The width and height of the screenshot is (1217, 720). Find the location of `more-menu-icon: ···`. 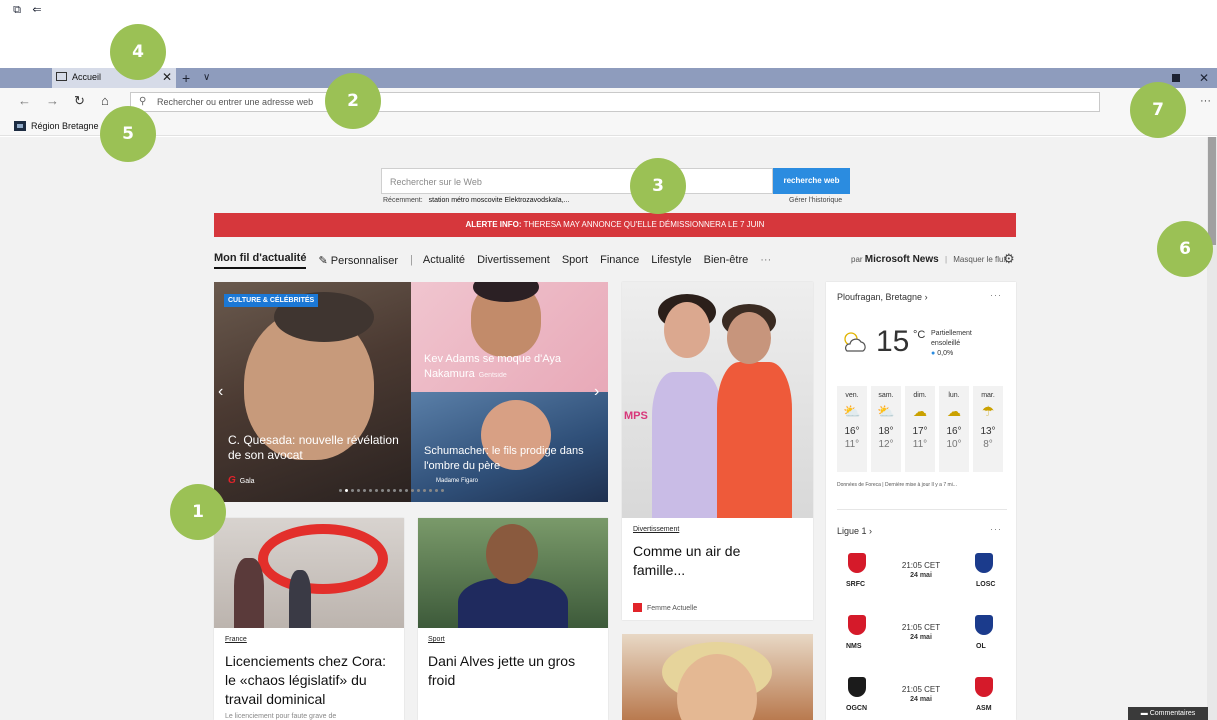

more-menu-icon: ··· is located at coordinates (1205, 101).